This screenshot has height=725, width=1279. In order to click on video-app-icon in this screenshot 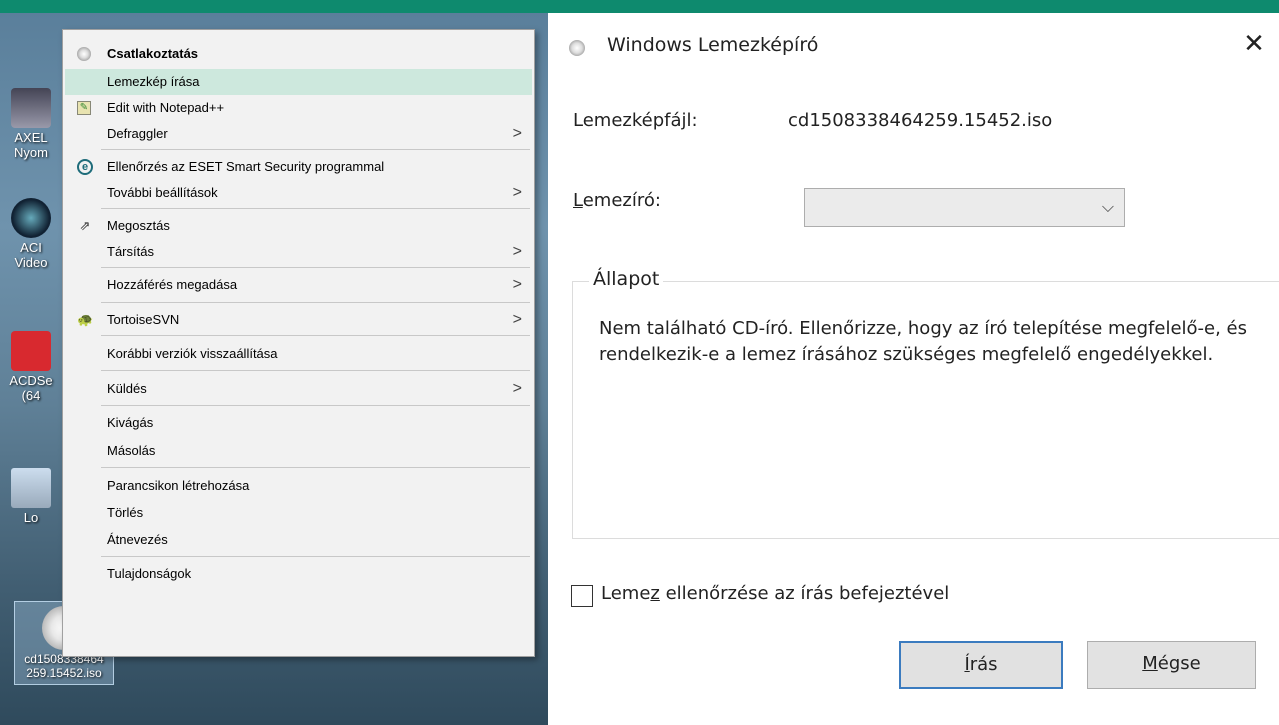, I will do `click(31, 218)`.